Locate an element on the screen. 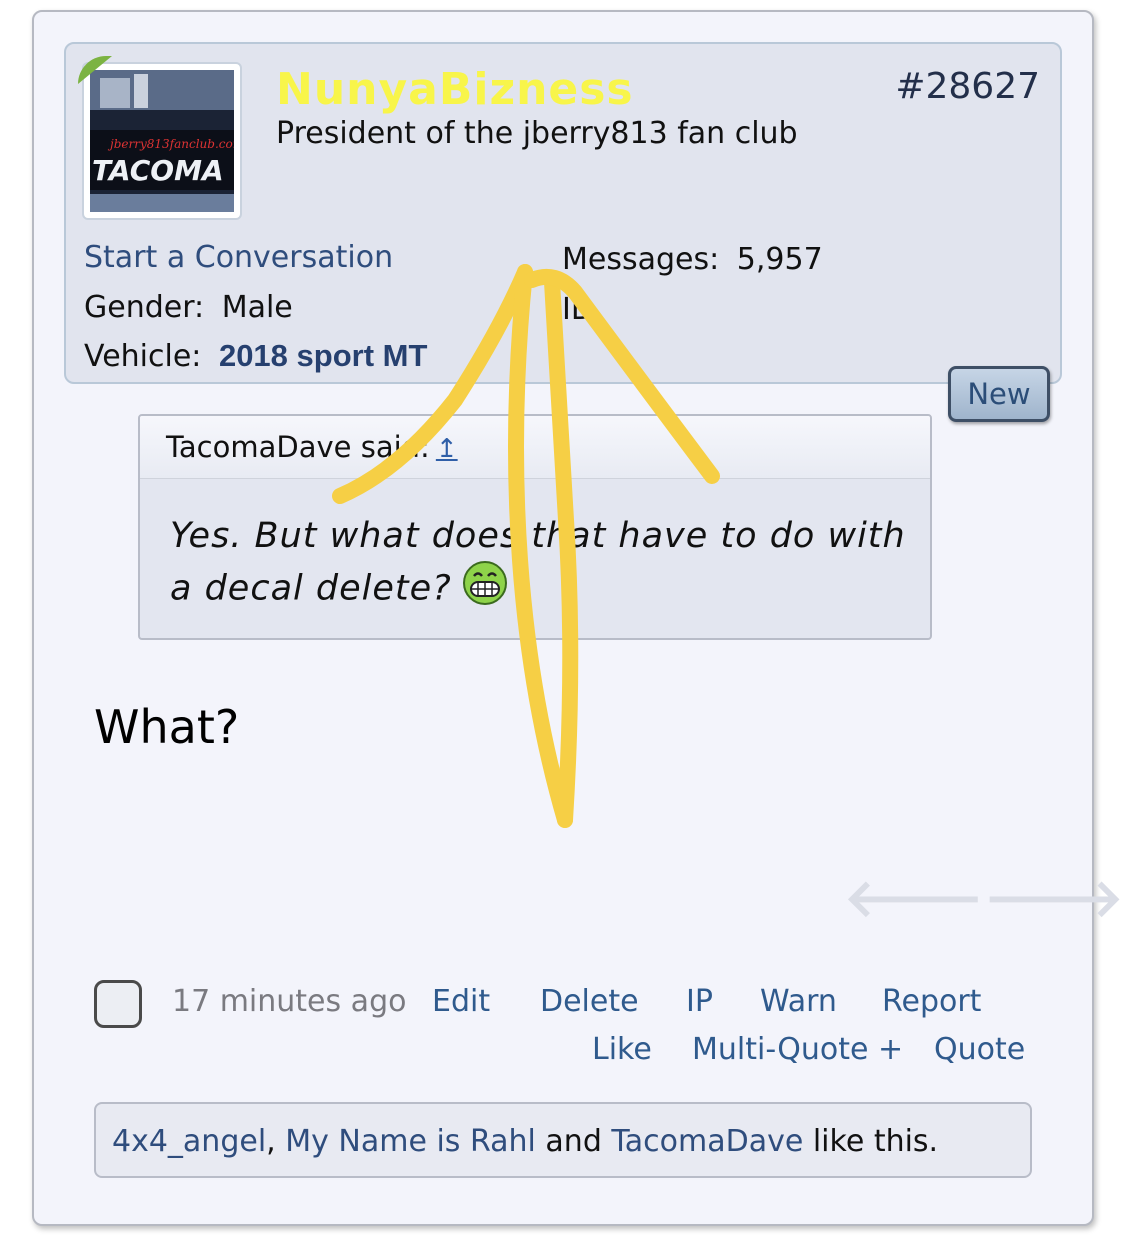 The width and height of the screenshot is (1125, 1236). like-link: Like is located at coordinates (622, 1049).